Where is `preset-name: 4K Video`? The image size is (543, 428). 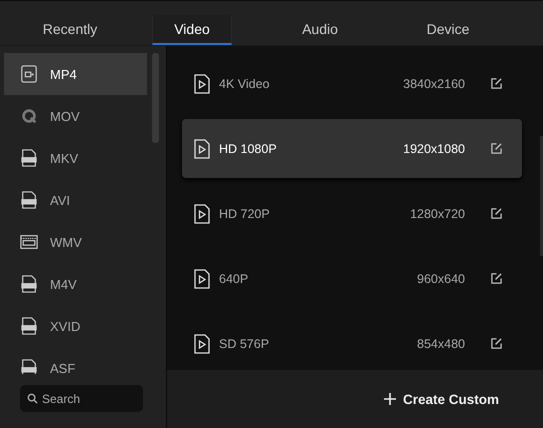 preset-name: 4K Video is located at coordinates (245, 83).